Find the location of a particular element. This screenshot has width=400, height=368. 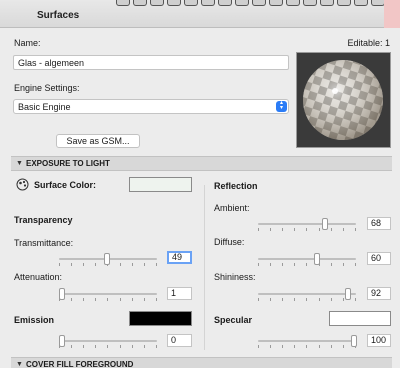

diffuse-input: 60 is located at coordinates (379, 258).